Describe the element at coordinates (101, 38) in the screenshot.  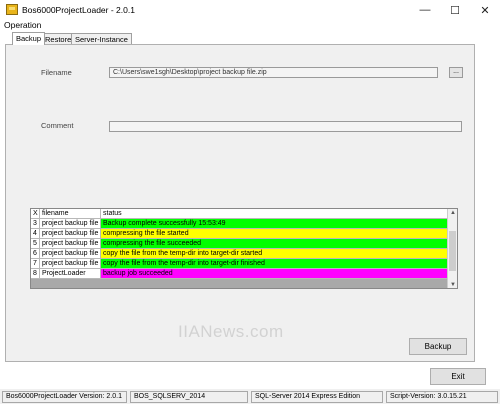
I see `tab-server-instance: Server-Instance` at that location.